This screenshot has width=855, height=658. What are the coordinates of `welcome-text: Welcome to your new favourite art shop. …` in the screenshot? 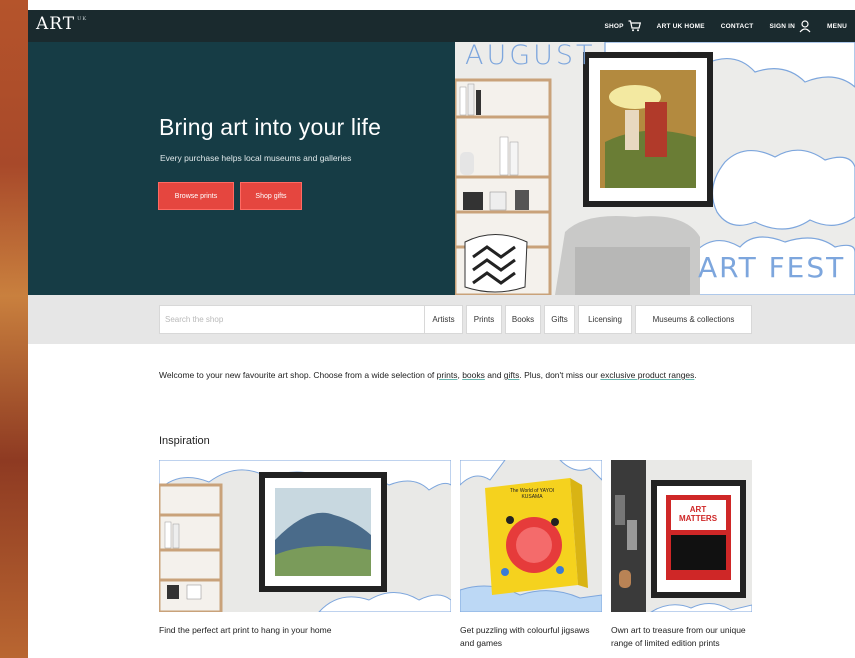 It's located at (449, 375).